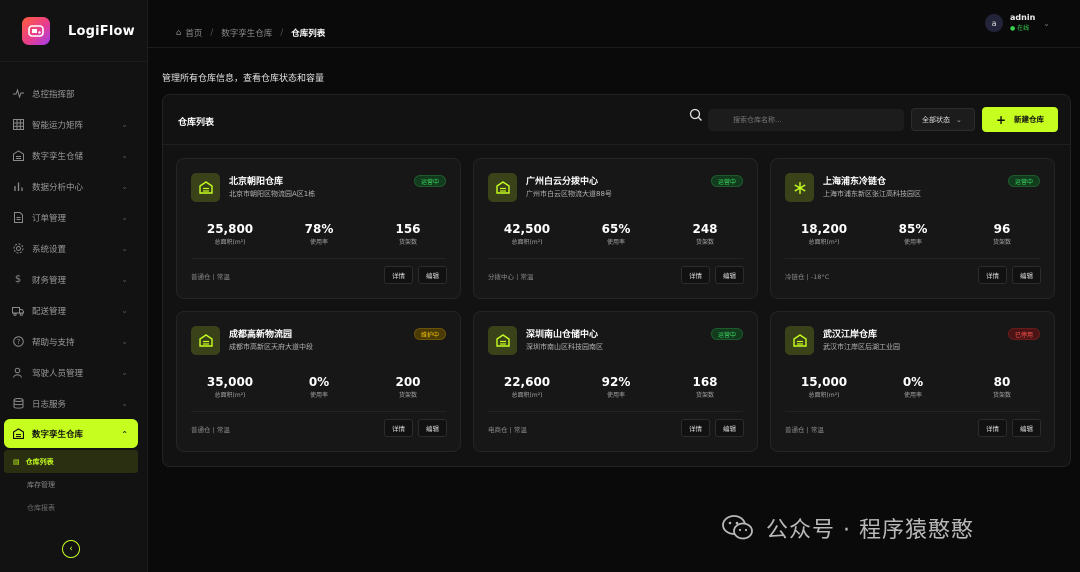  What do you see at coordinates (511, 277) in the screenshot?
I see `warehouse-type: 分拨中心 | 常温` at bounding box center [511, 277].